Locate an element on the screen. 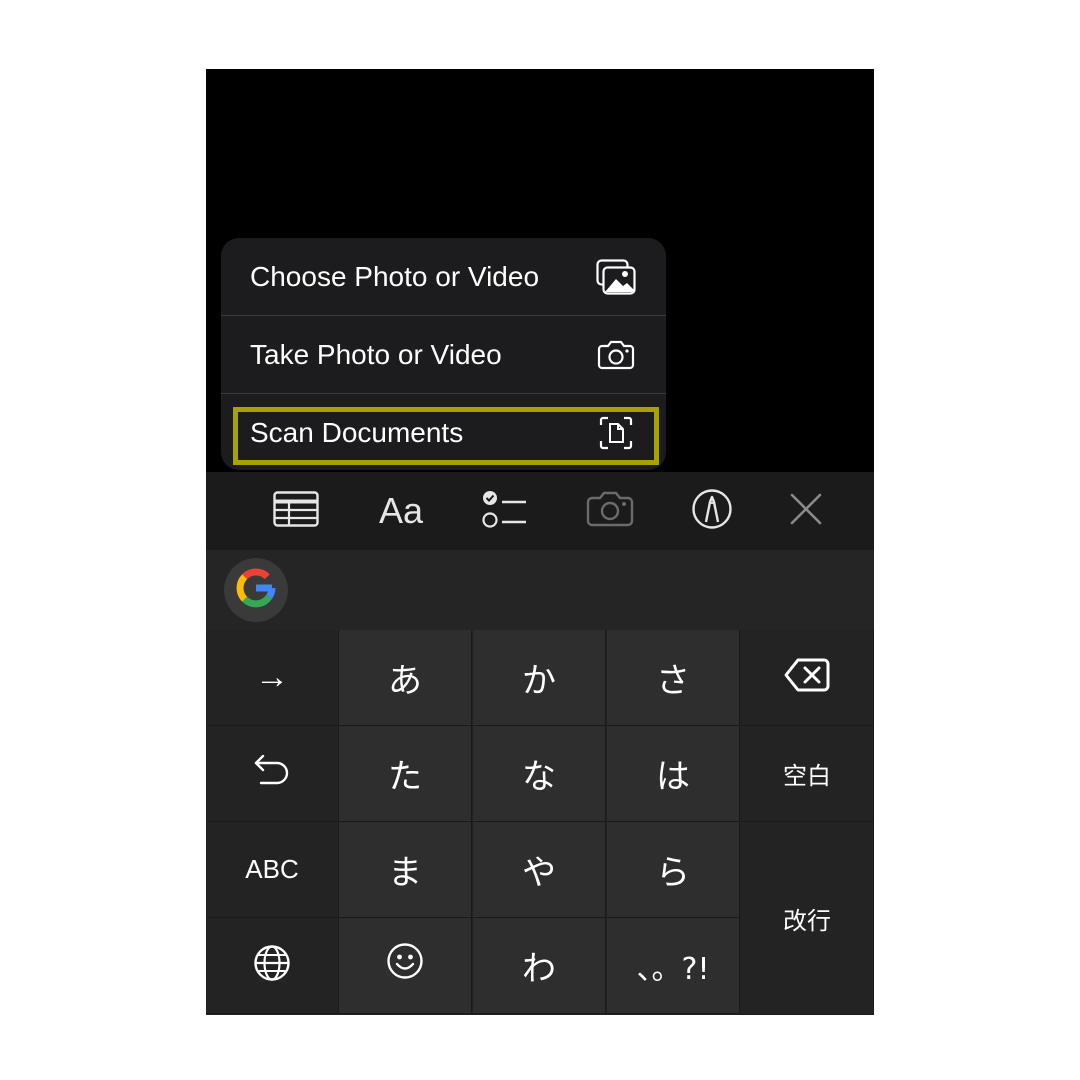 The width and height of the screenshot is (1080, 1080). checklist-icon is located at coordinates (505, 511).